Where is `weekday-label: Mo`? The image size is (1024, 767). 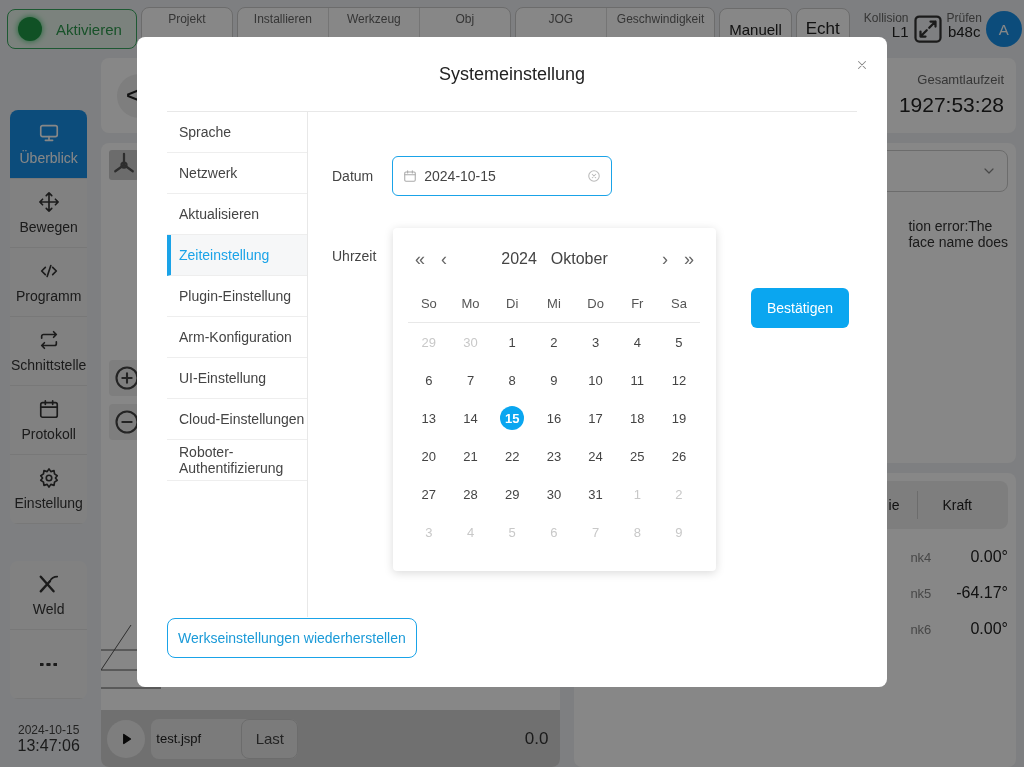 weekday-label: Mo is located at coordinates (470, 304).